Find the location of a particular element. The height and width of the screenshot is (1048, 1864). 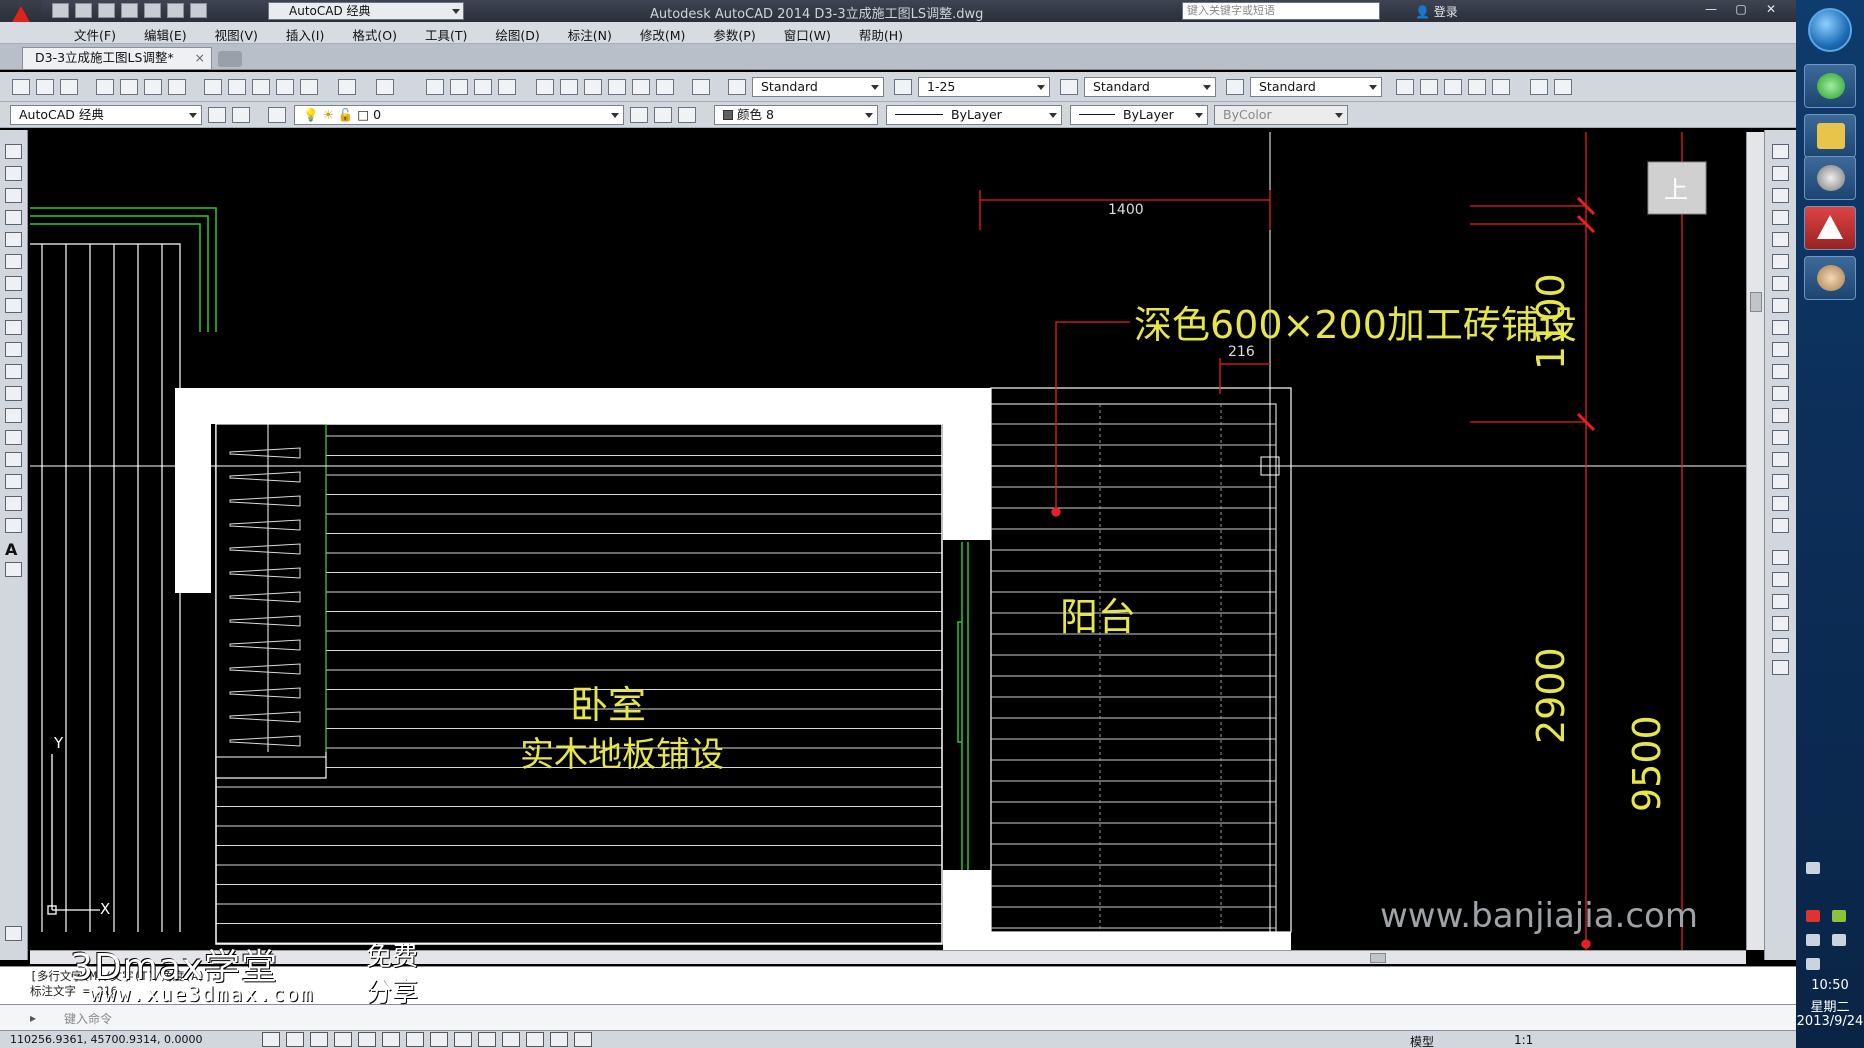

rotate-icon is located at coordinates (1780, 283).